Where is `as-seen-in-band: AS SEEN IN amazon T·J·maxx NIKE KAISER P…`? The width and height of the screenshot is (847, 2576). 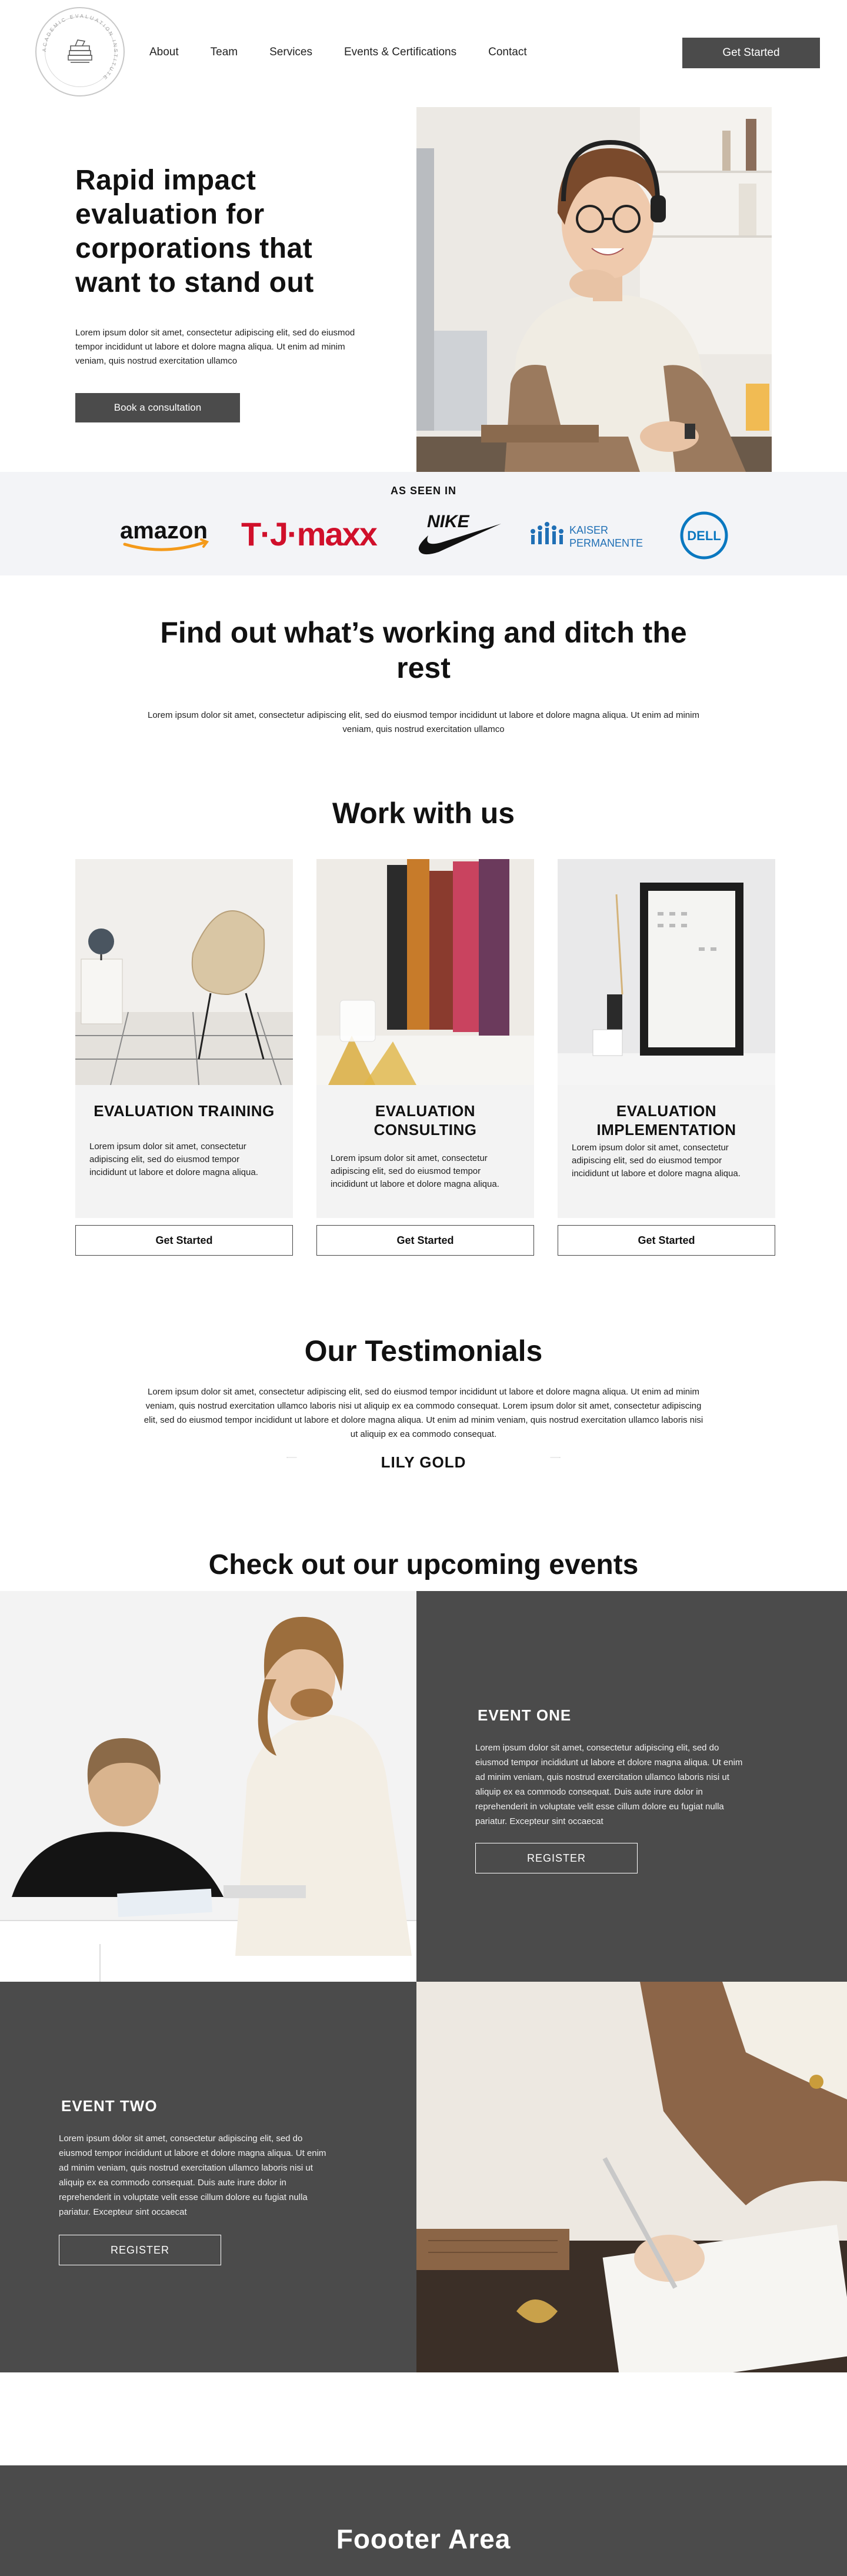
as-seen-in-band: AS SEEN IN amazon T·J·maxx NIKE KAISER P… is located at coordinates (423, 523).